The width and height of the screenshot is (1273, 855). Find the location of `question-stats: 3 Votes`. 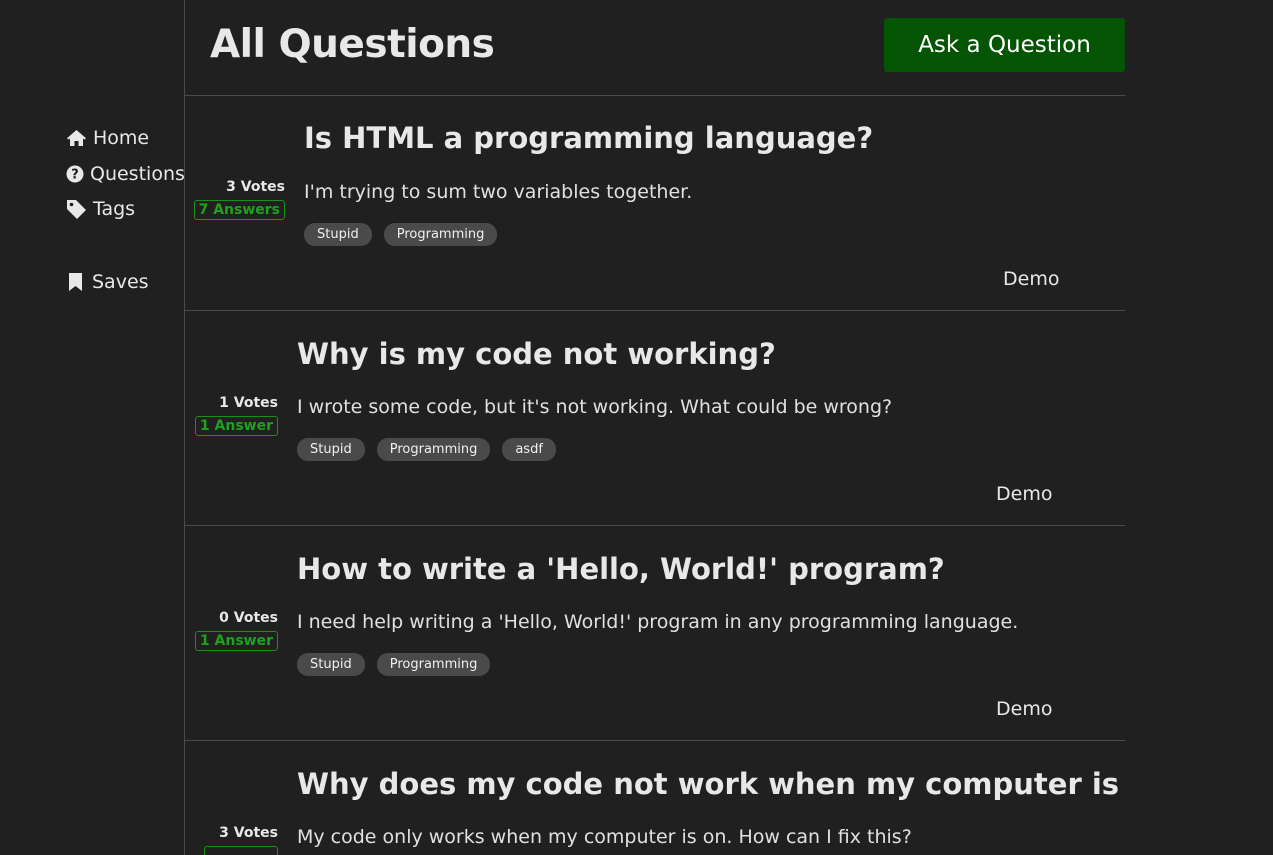

question-stats: 3 Votes is located at coordinates (241, 840).